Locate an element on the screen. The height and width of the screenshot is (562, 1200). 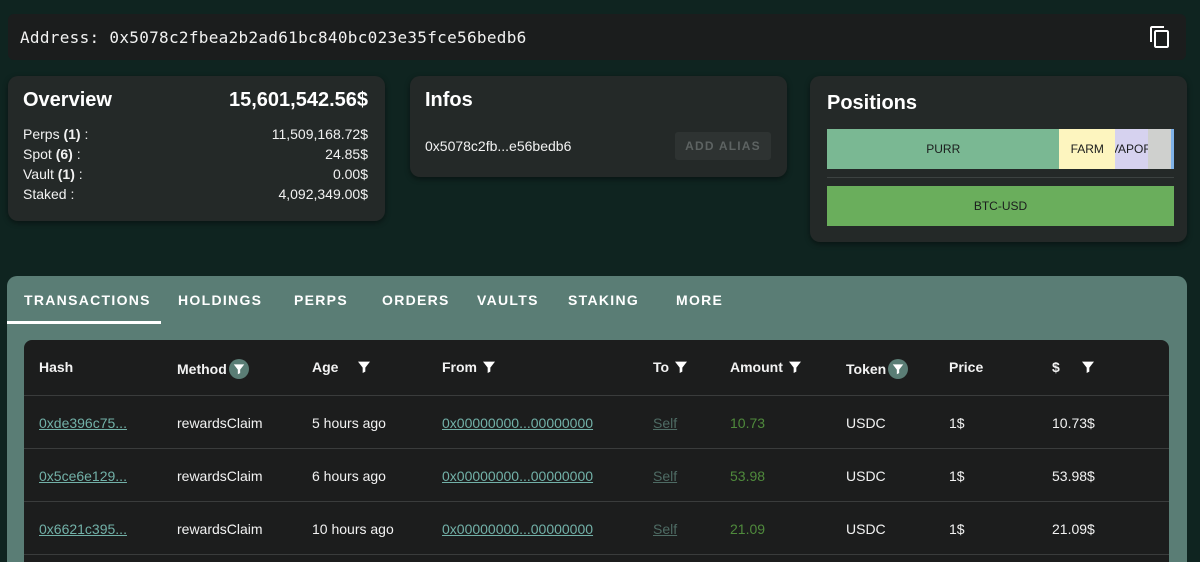
header-method: Method is located at coordinates (213, 369).